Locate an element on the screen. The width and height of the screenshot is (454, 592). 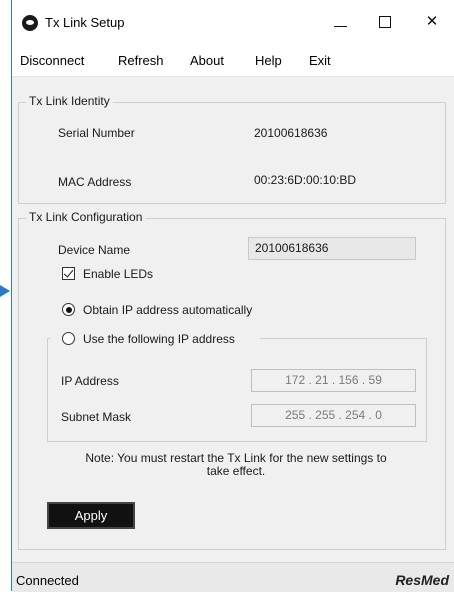
pointer-line is located at coordinates (5, 295).